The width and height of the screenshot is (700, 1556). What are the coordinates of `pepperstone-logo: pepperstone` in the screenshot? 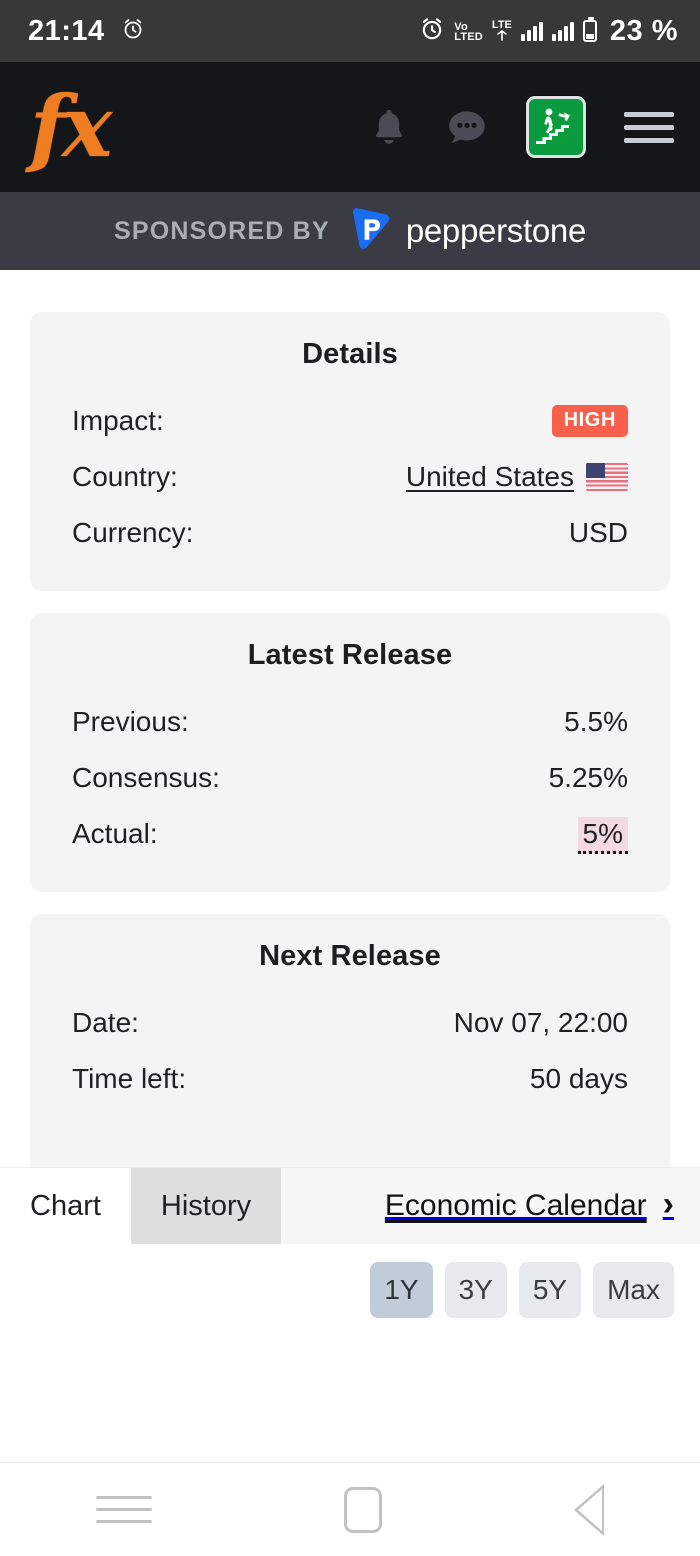 It's located at (467, 231).